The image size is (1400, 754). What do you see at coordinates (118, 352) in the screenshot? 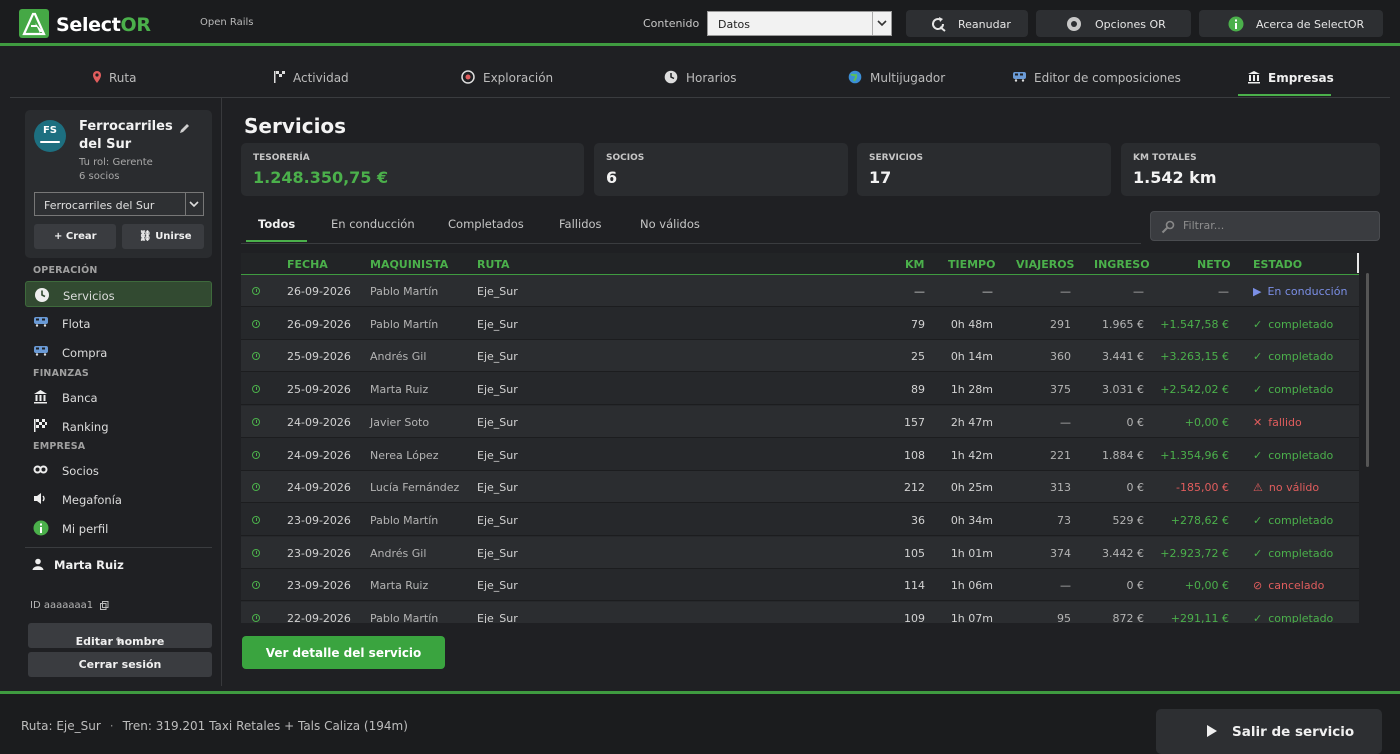
I see `sidebar-item-compra: Compra` at bounding box center [118, 352].